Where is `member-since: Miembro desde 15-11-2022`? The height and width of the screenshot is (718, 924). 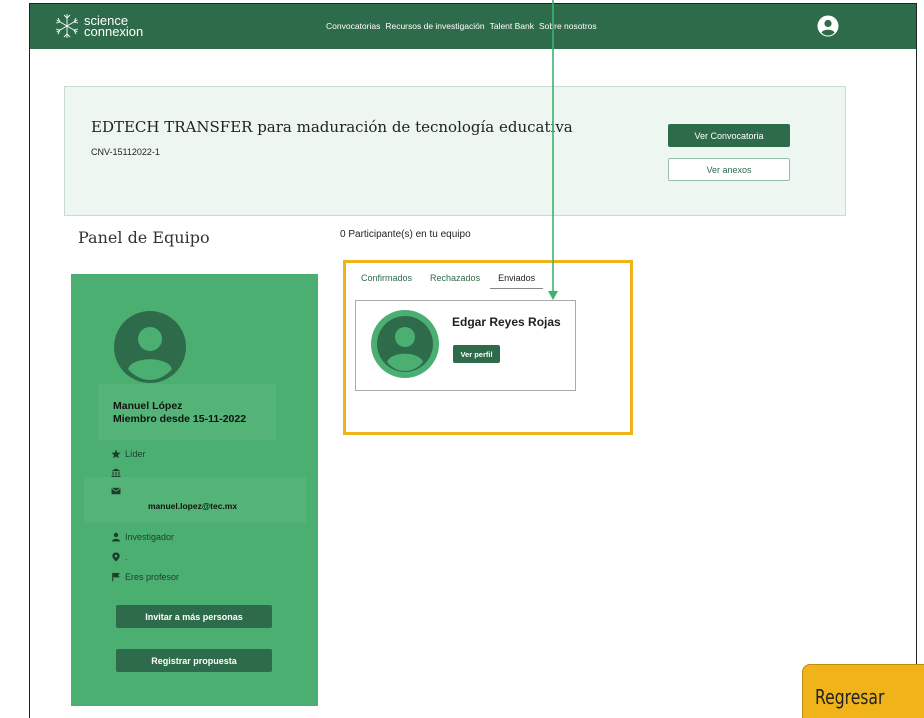
member-since: Miembro desde 15-11-2022 is located at coordinates (180, 419).